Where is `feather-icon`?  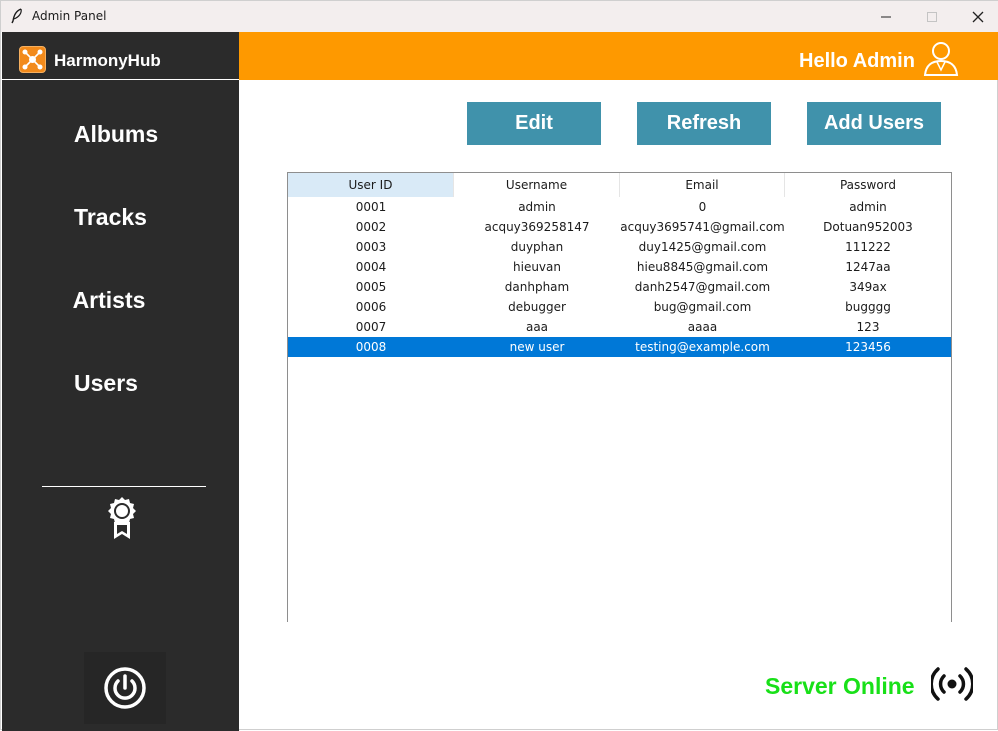
feather-icon is located at coordinates (16, 16).